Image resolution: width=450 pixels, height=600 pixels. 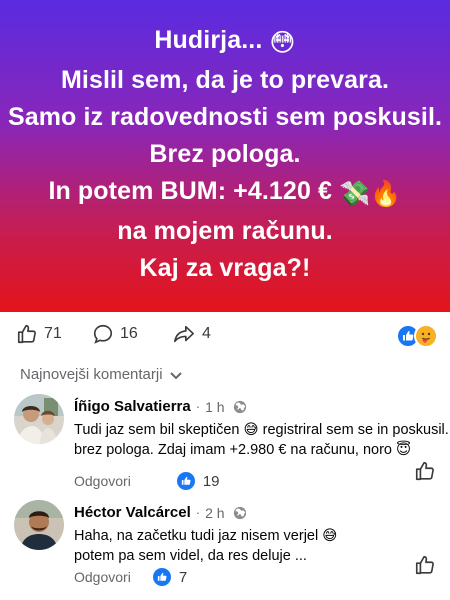 What do you see at coordinates (53, 333) in the screenshot?
I see `like-count: 71` at bounding box center [53, 333].